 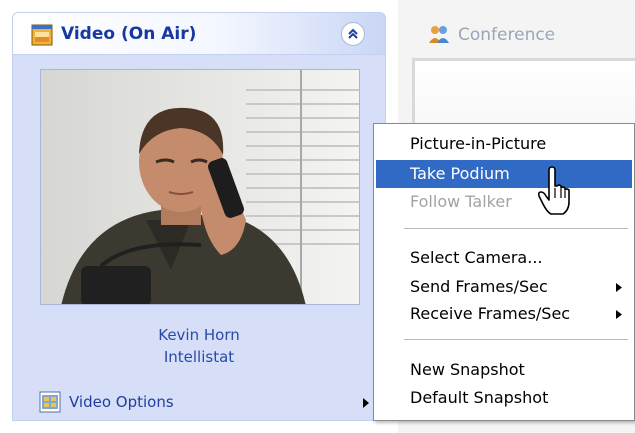 I want to click on collapse-chevrons-icon, so click(x=353, y=33).